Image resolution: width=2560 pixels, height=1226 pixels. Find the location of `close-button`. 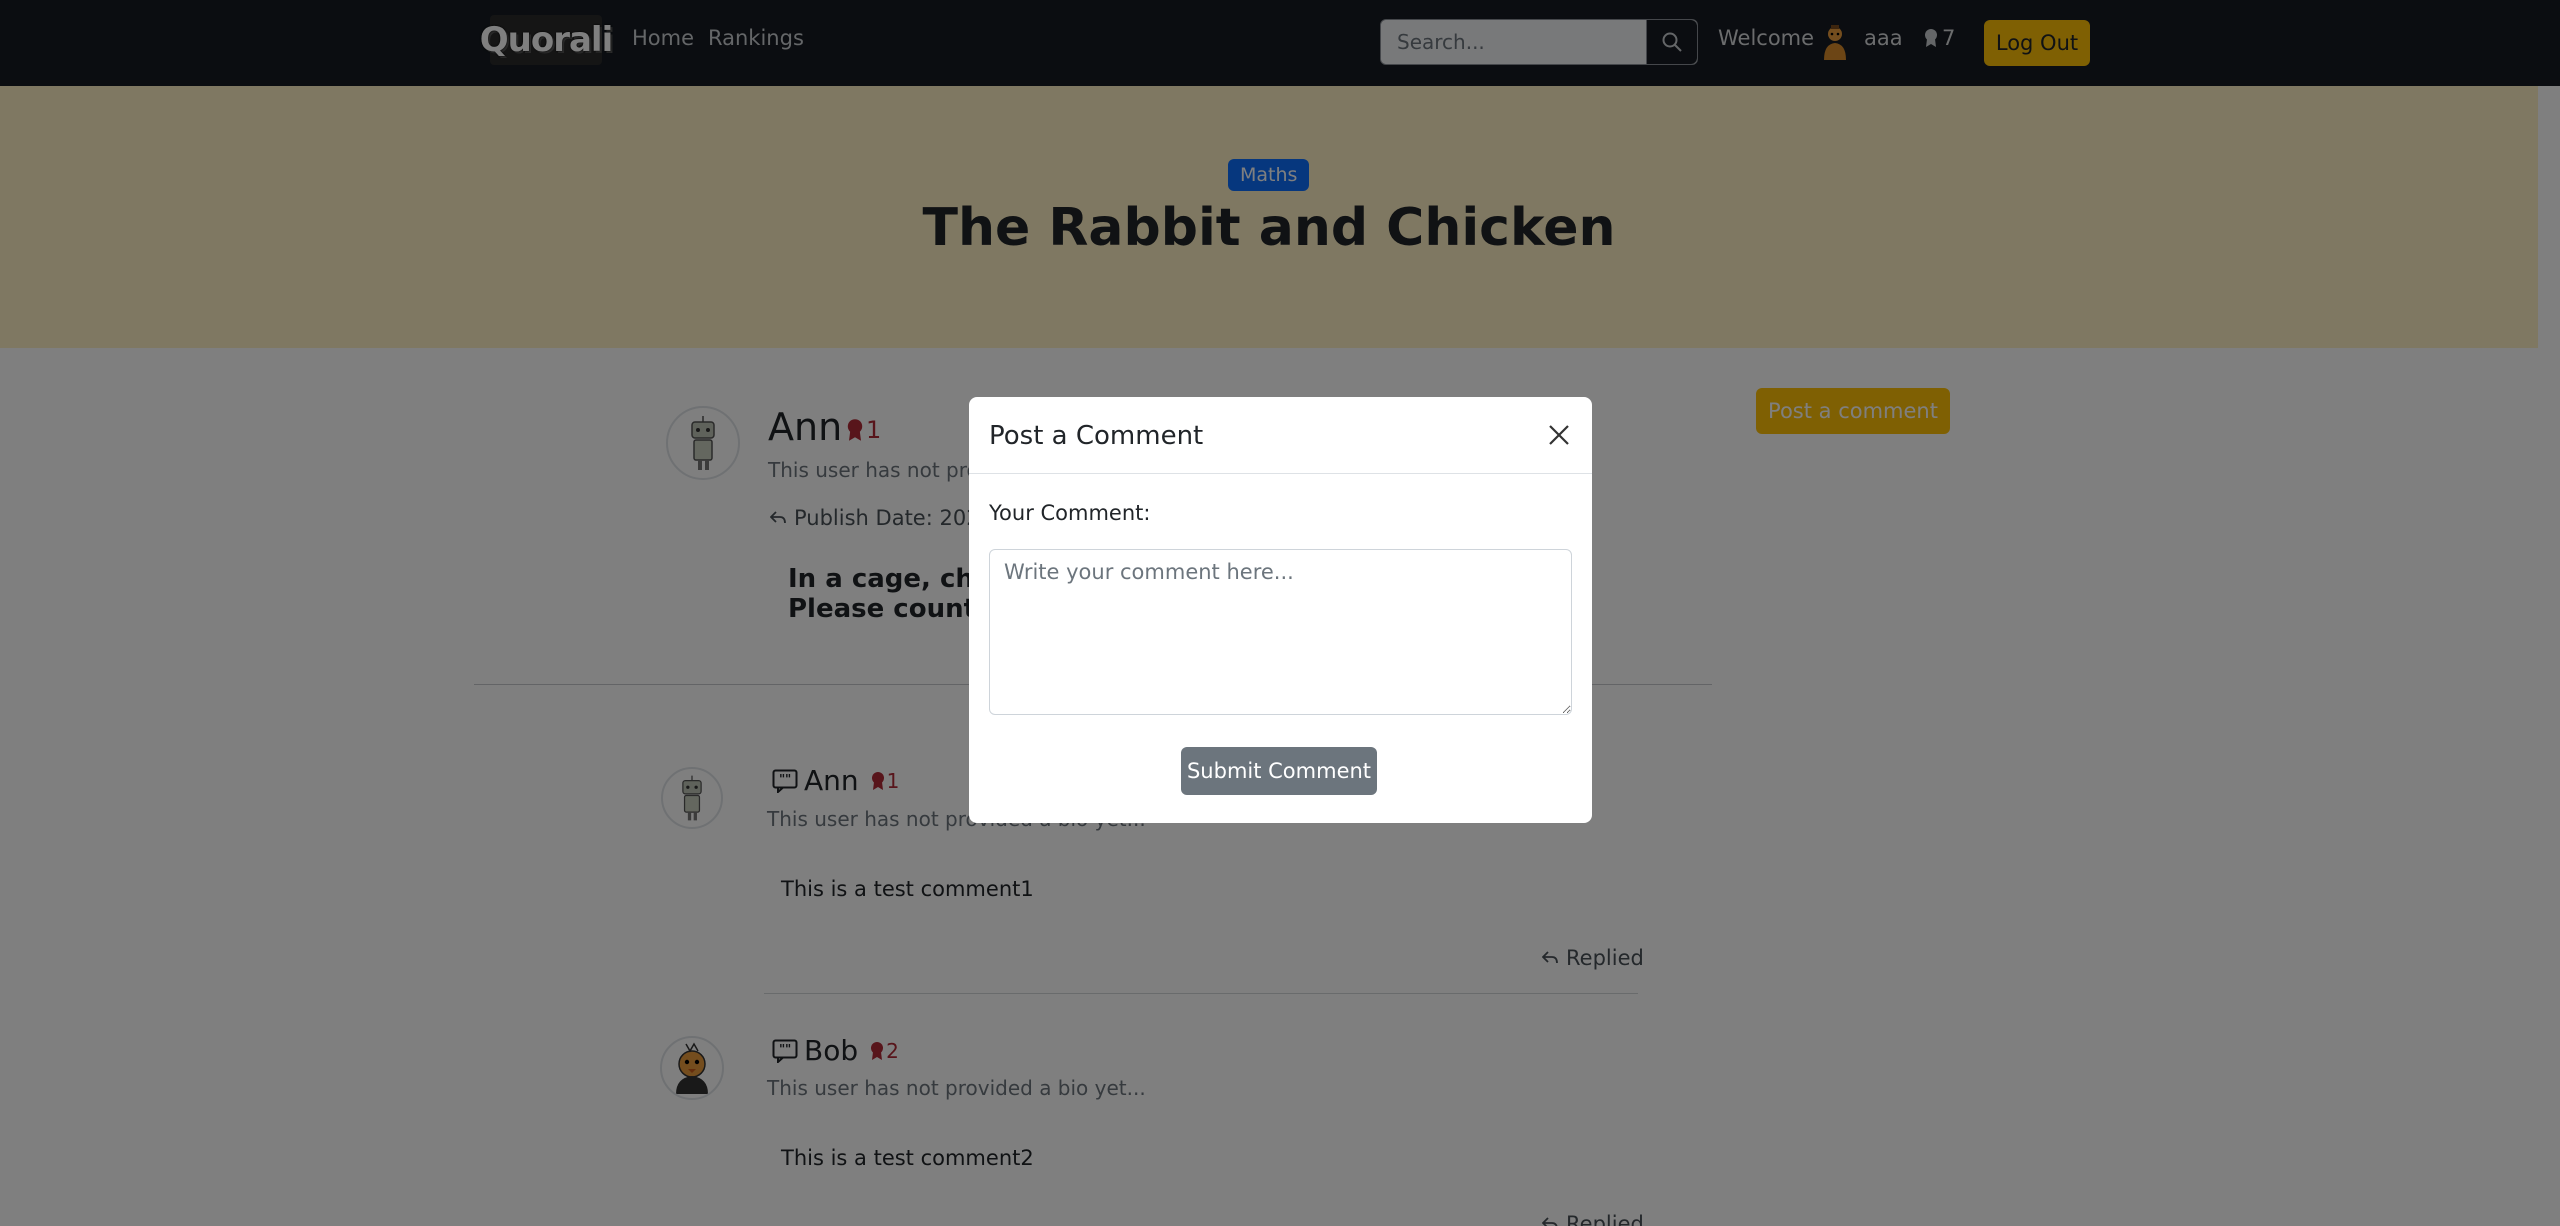

close-button is located at coordinates (1559, 435).